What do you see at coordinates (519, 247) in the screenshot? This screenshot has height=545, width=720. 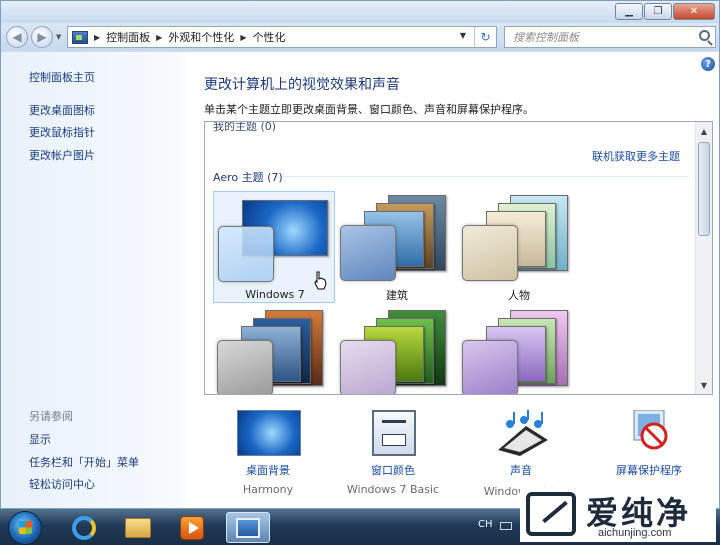 I see `theme-characters: 人物` at bounding box center [519, 247].